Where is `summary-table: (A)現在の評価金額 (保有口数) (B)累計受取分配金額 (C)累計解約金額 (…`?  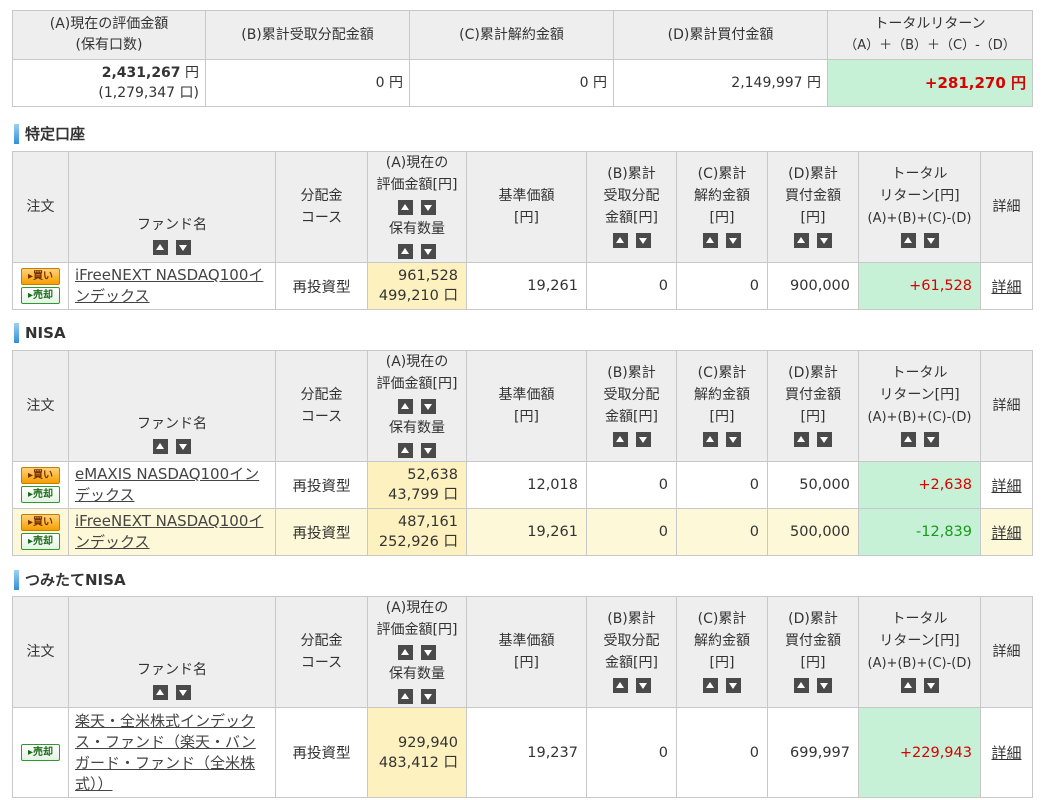
summary-table: (A)現在の評価金額 (保有口数) (B)累計受取分配金額 (C)累計解約金額 (… is located at coordinates (522, 58).